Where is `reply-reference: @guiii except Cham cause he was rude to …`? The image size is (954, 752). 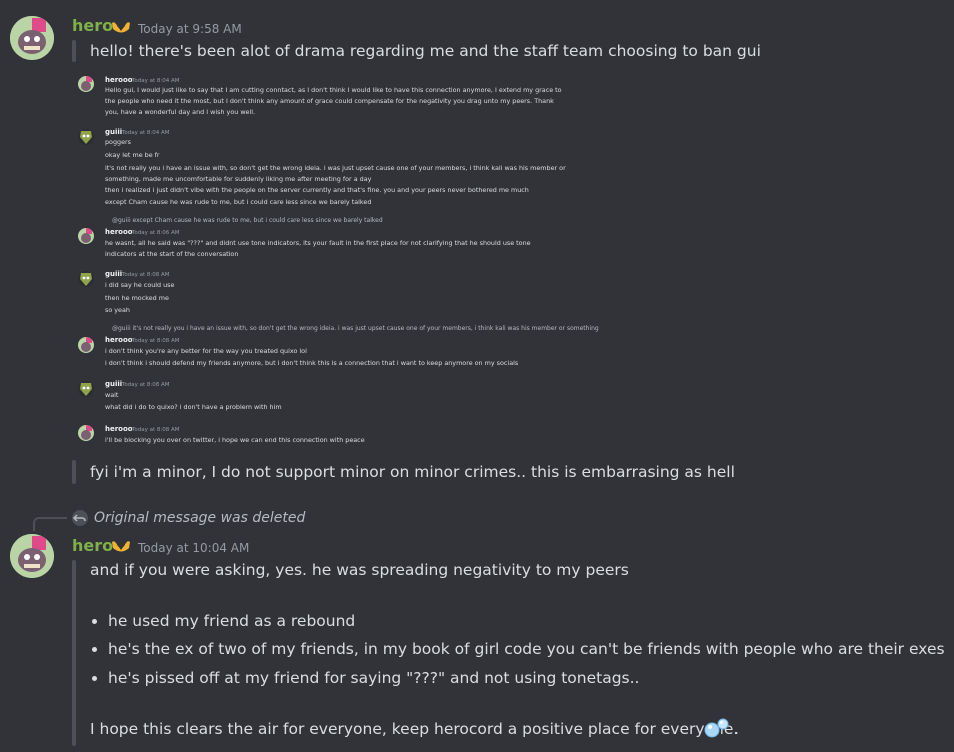
reply-reference: @guiii except Cham cause he was rude to … is located at coordinates (247, 220).